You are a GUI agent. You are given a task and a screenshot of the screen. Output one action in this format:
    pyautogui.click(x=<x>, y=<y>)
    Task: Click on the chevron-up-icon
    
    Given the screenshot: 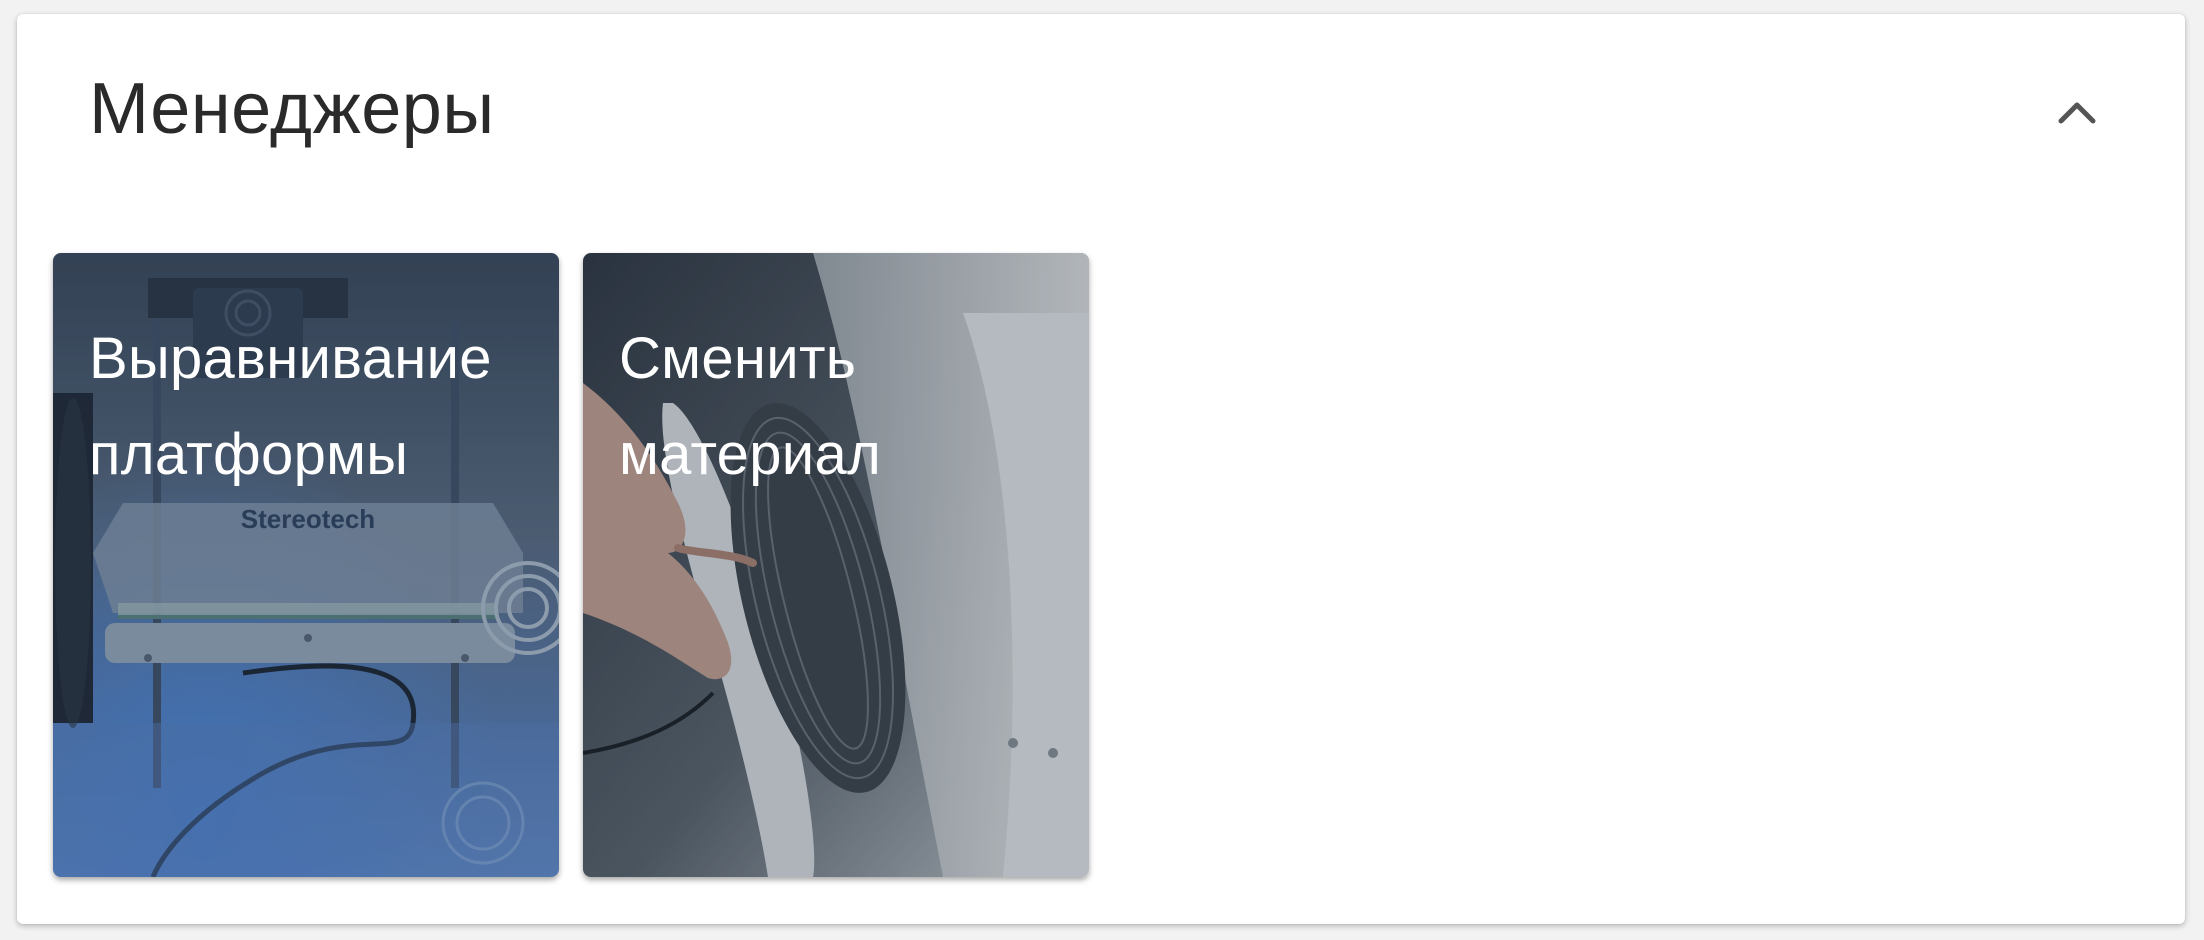 What is the action you would take?
    pyautogui.click(x=2077, y=113)
    